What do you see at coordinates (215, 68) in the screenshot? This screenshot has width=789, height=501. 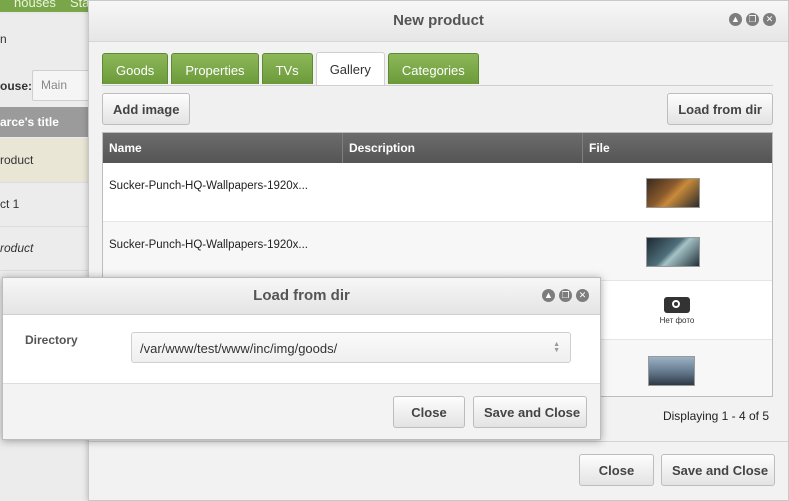 I see `tab-properties: Properties` at bounding box center [215, 68].